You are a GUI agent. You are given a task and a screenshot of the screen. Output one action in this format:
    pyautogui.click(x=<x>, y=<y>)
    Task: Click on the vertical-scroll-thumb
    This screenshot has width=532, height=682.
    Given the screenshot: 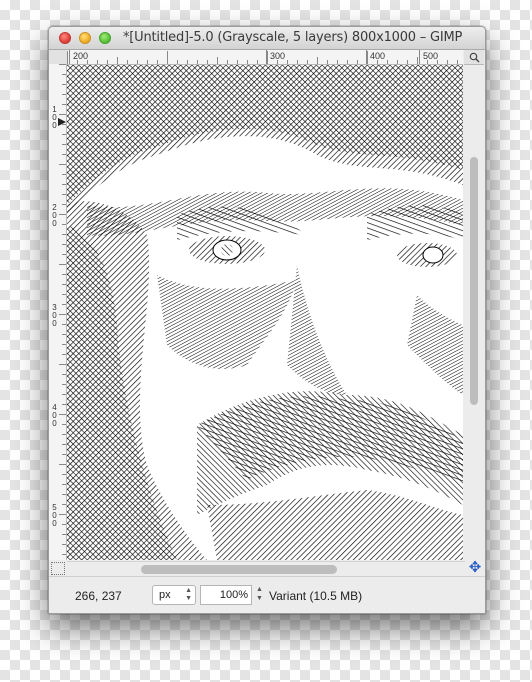 What is the action you would take?
    pyautogui.click(x=474, y=281)
    